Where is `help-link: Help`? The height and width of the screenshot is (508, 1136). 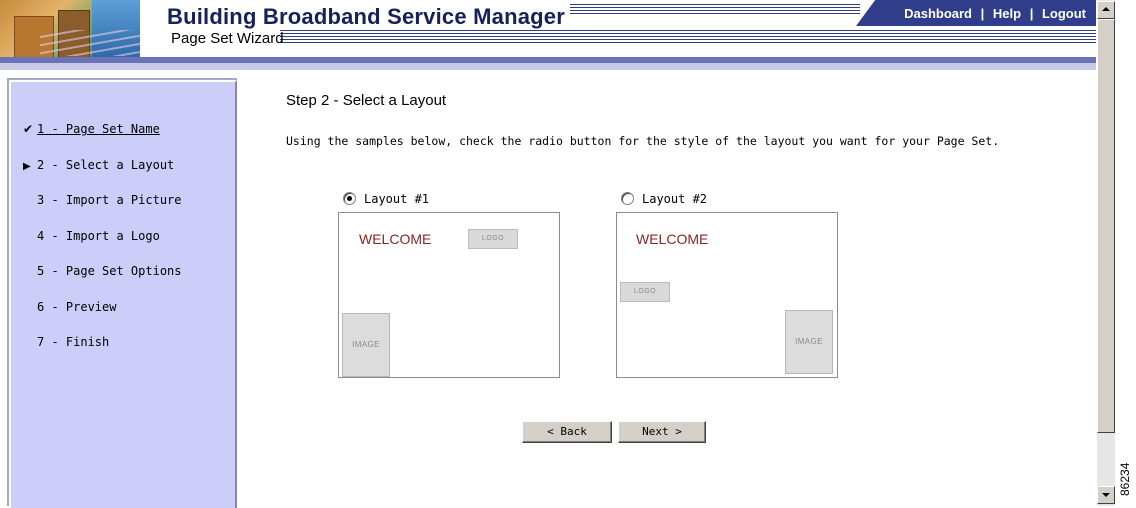 help-link: Help is located at coordinates (1007, 13).